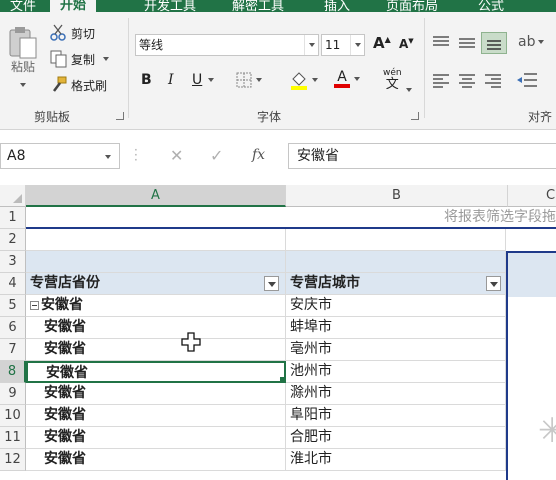  What do you see at coordinates (13, 284) in the screenshot?
I see `row-header: 4` at bounding box center [13, 284].